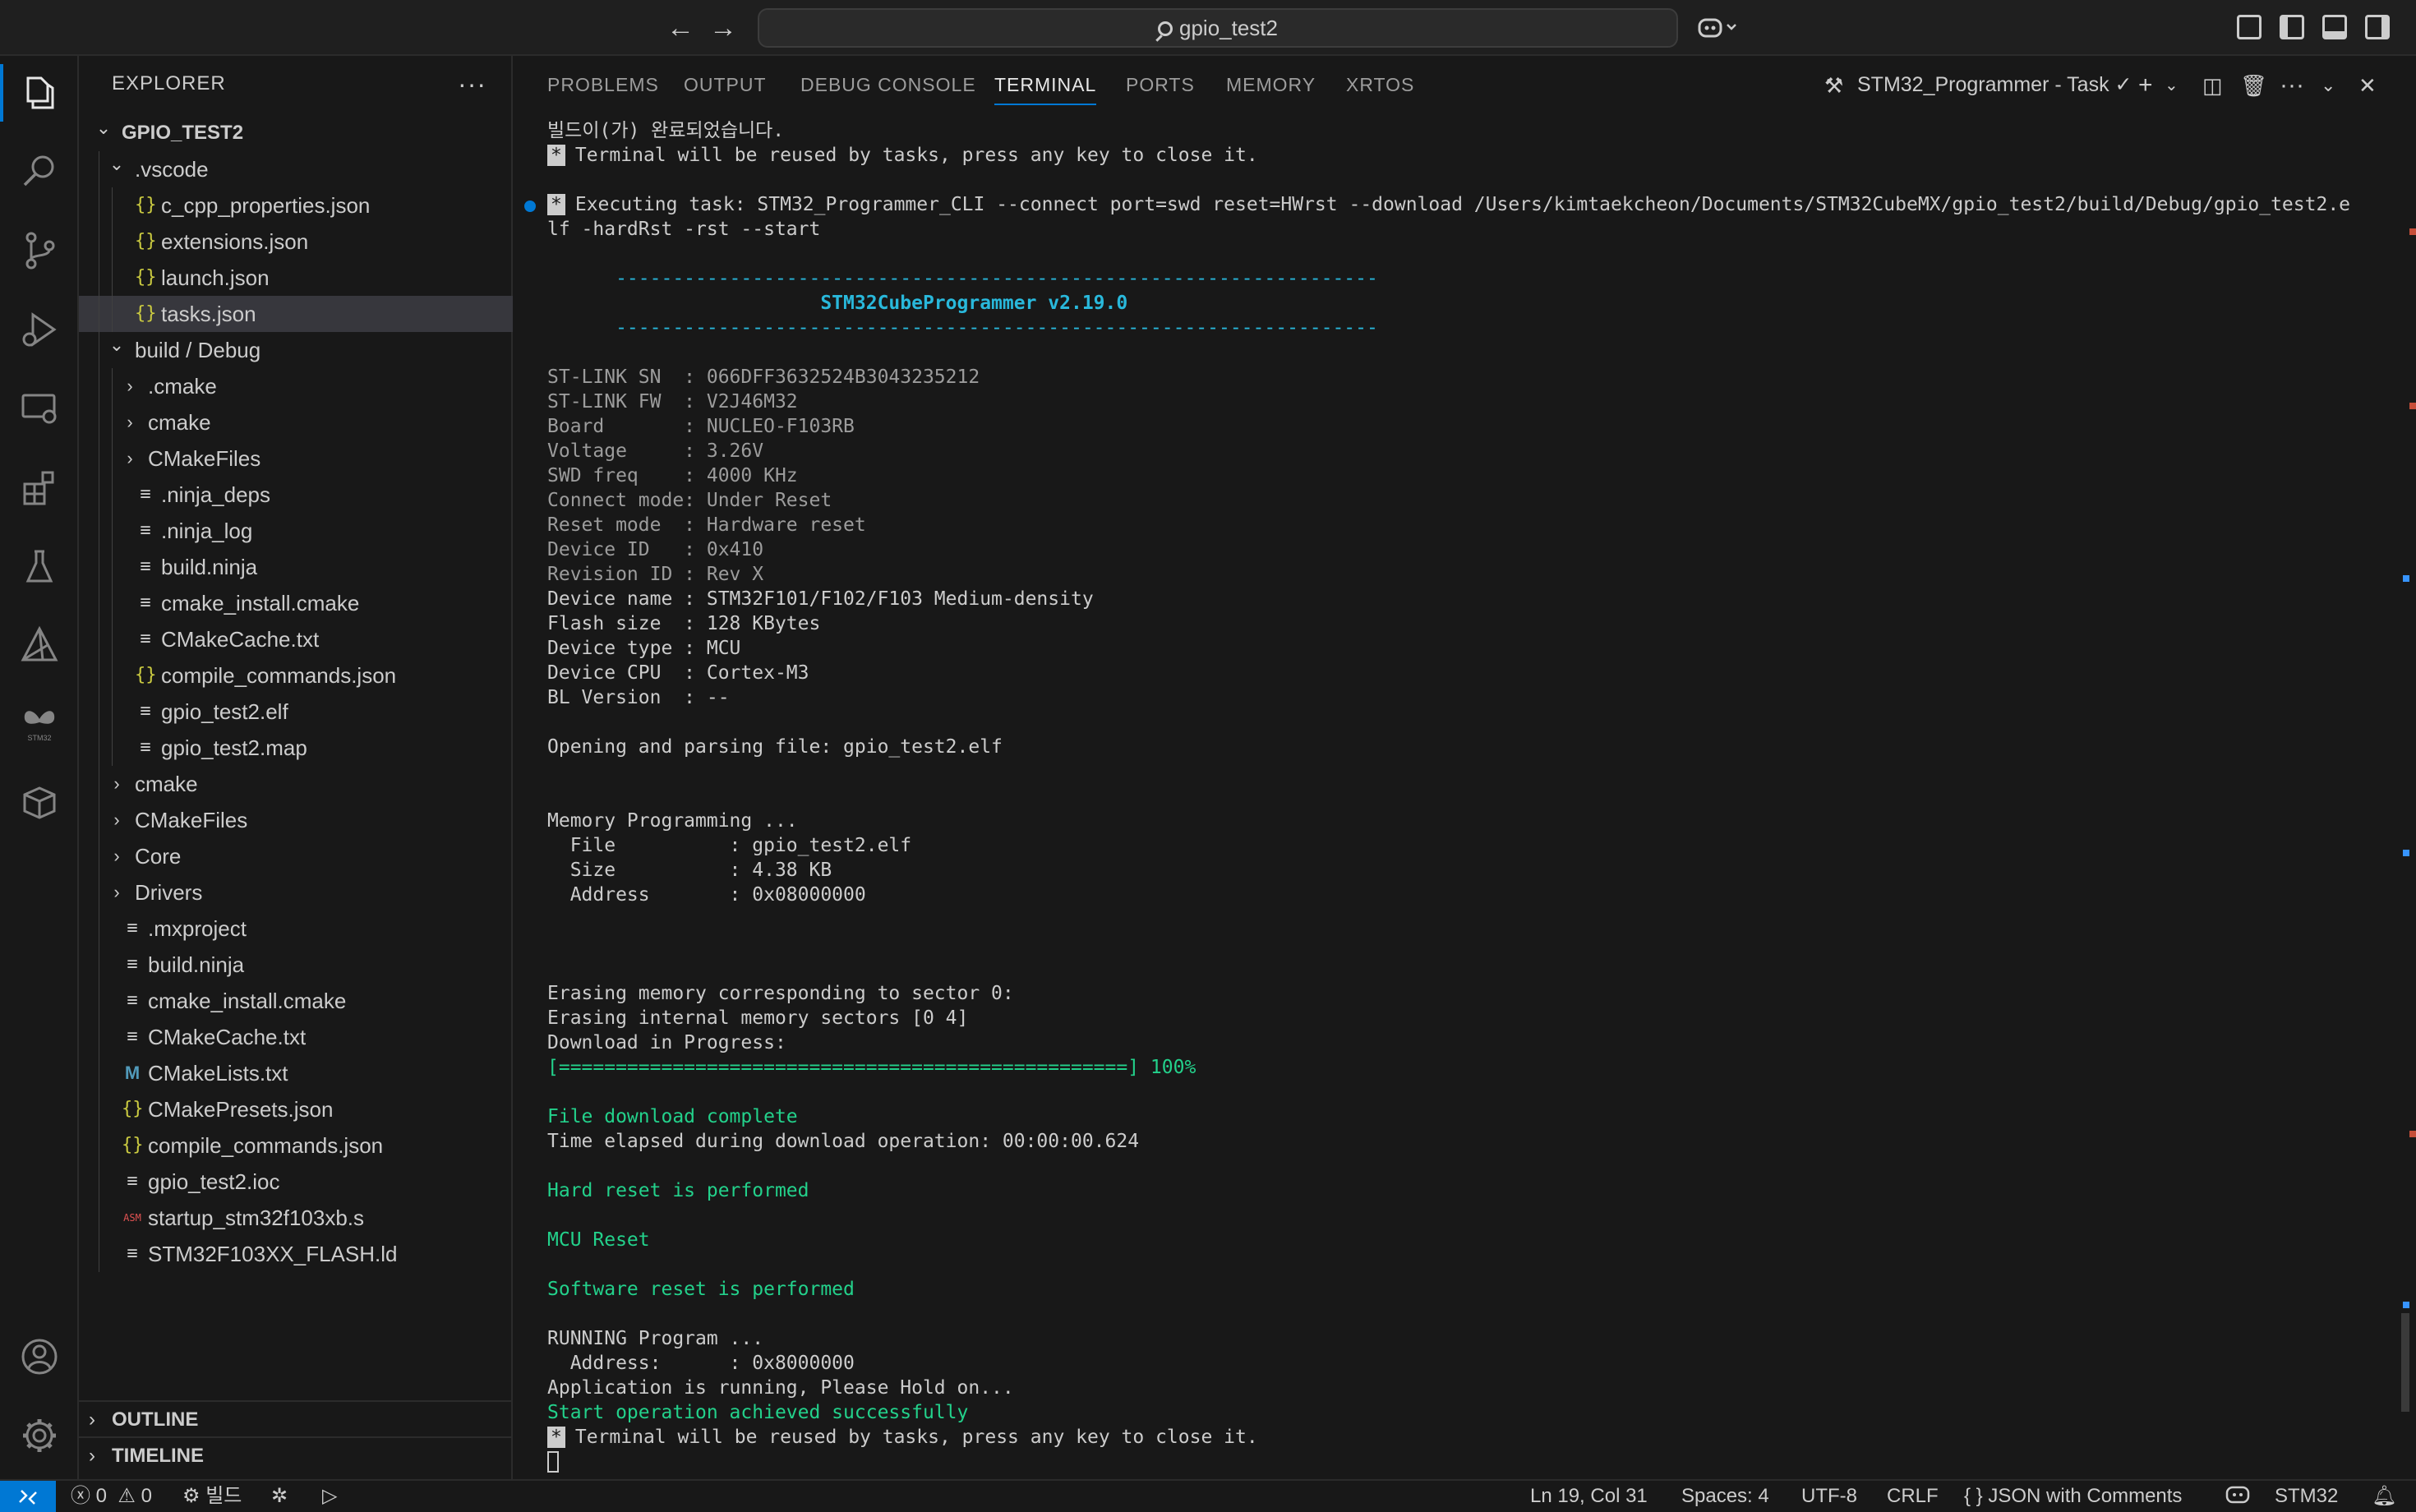 The image size is (2416, 1512). What do you see at coordinates (1218, 28) in the screenshot?
I see `command-center-search: gpio_test2` at bounding box center [1218, 28].